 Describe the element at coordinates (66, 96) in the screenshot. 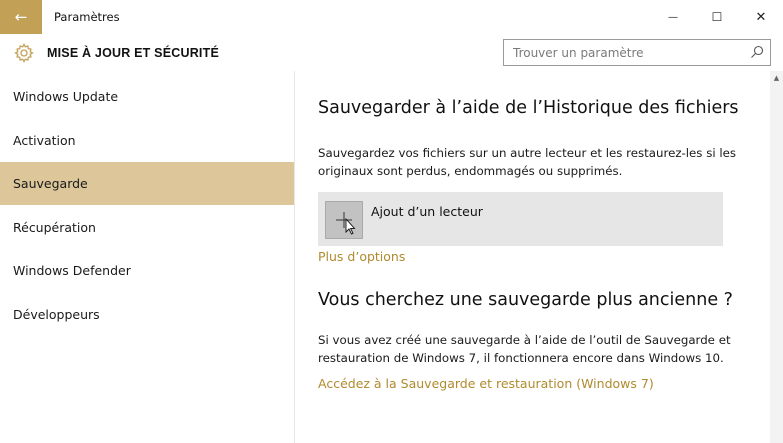

I see `sidebar-item-label: Windows Update` at that location.